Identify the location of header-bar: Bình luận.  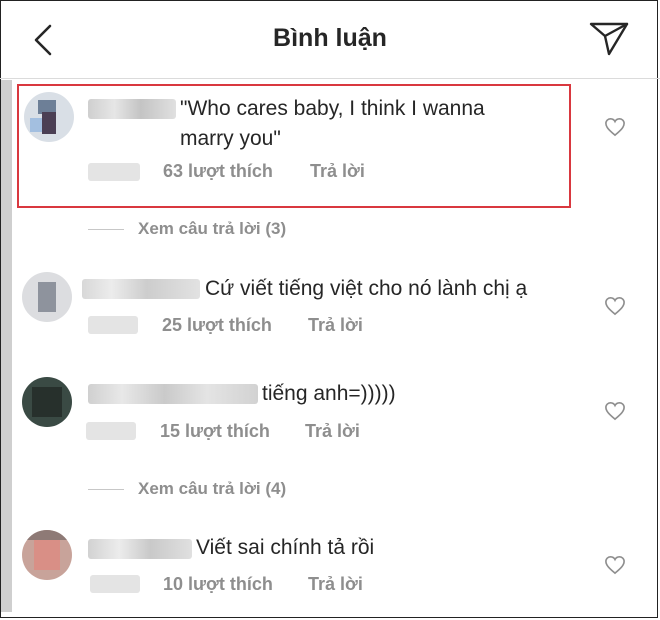
(330, 39).